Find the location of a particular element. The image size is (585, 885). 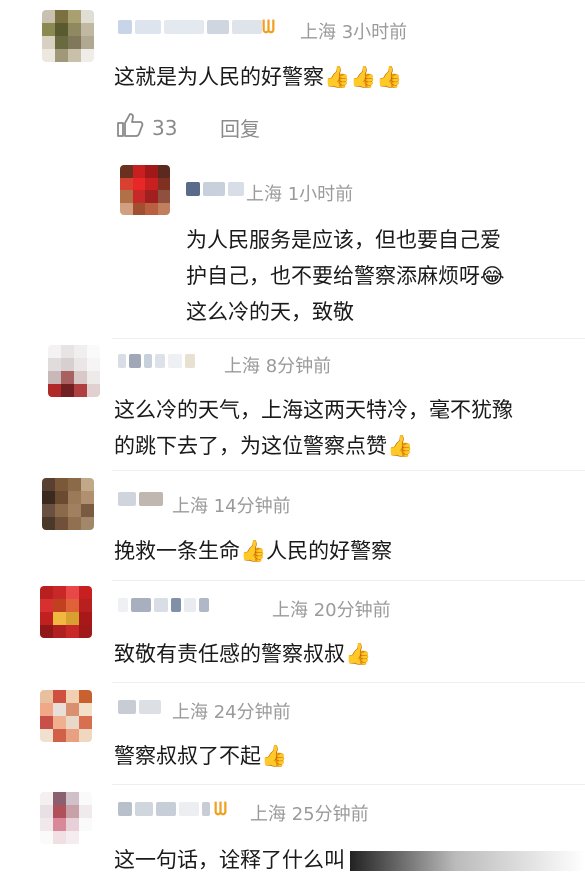

comment-time: 20分钟前 is located at coordinates (352, 610).